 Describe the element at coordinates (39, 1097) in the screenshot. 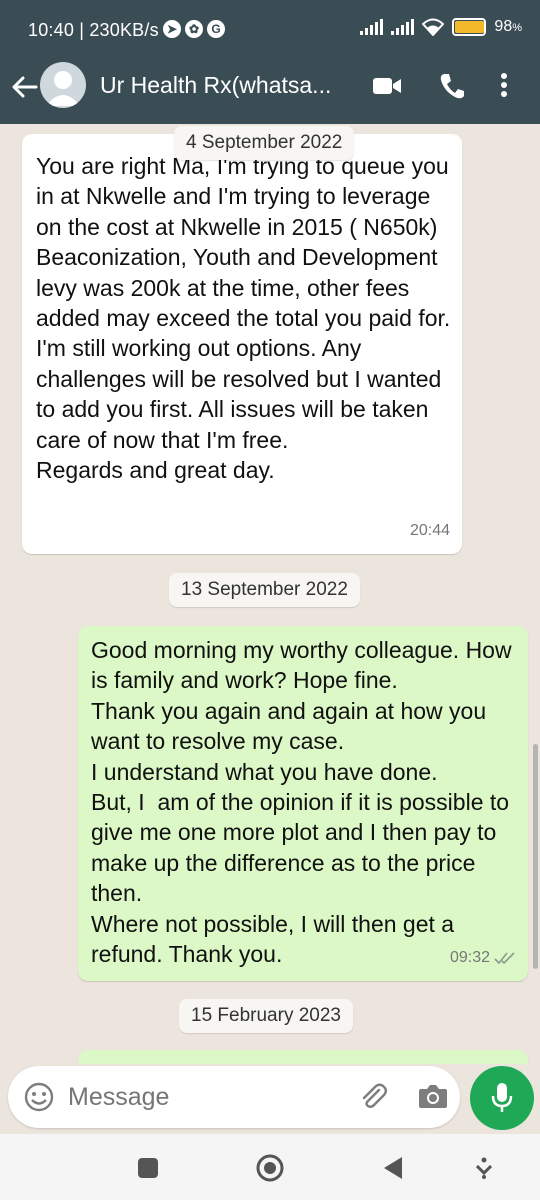

I see `emoji-icon` at that location.